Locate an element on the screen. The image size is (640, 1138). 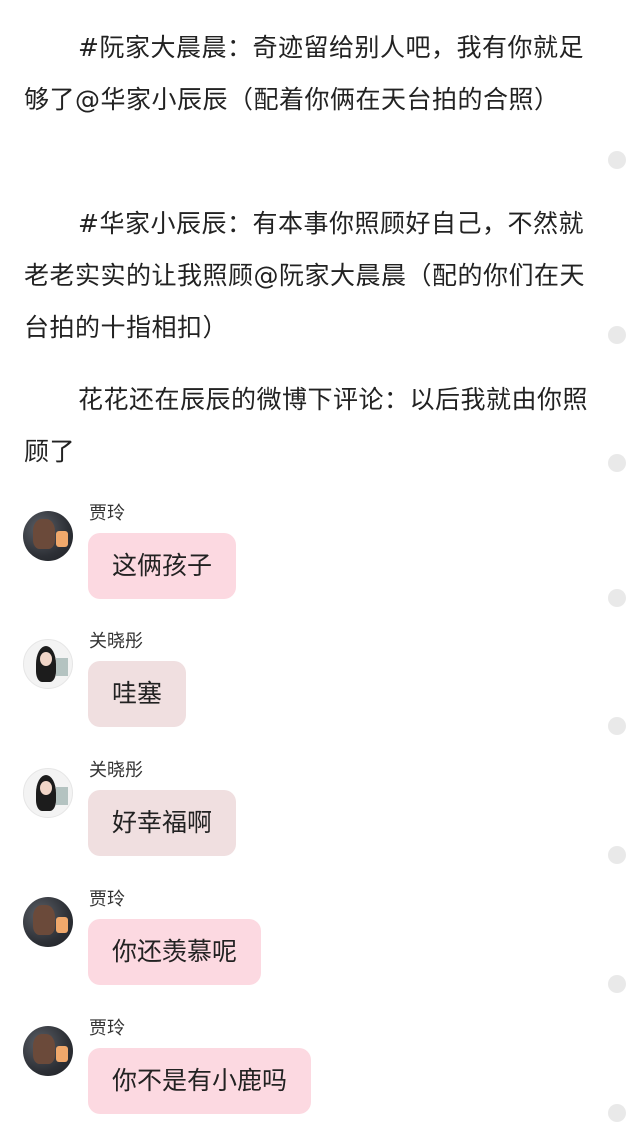
comment-bubble: 好幸福啊 is located at coordinates (162, 823).